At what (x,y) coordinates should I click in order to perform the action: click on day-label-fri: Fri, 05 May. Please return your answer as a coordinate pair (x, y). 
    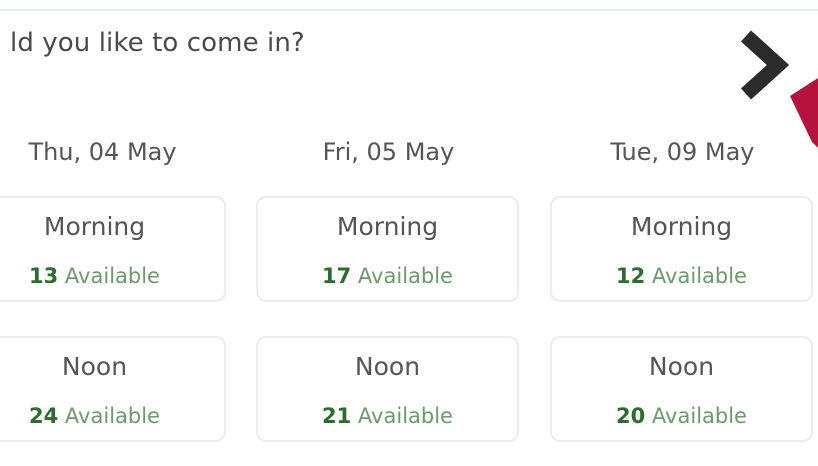
    Looking at the image, I should click on (388, 152).